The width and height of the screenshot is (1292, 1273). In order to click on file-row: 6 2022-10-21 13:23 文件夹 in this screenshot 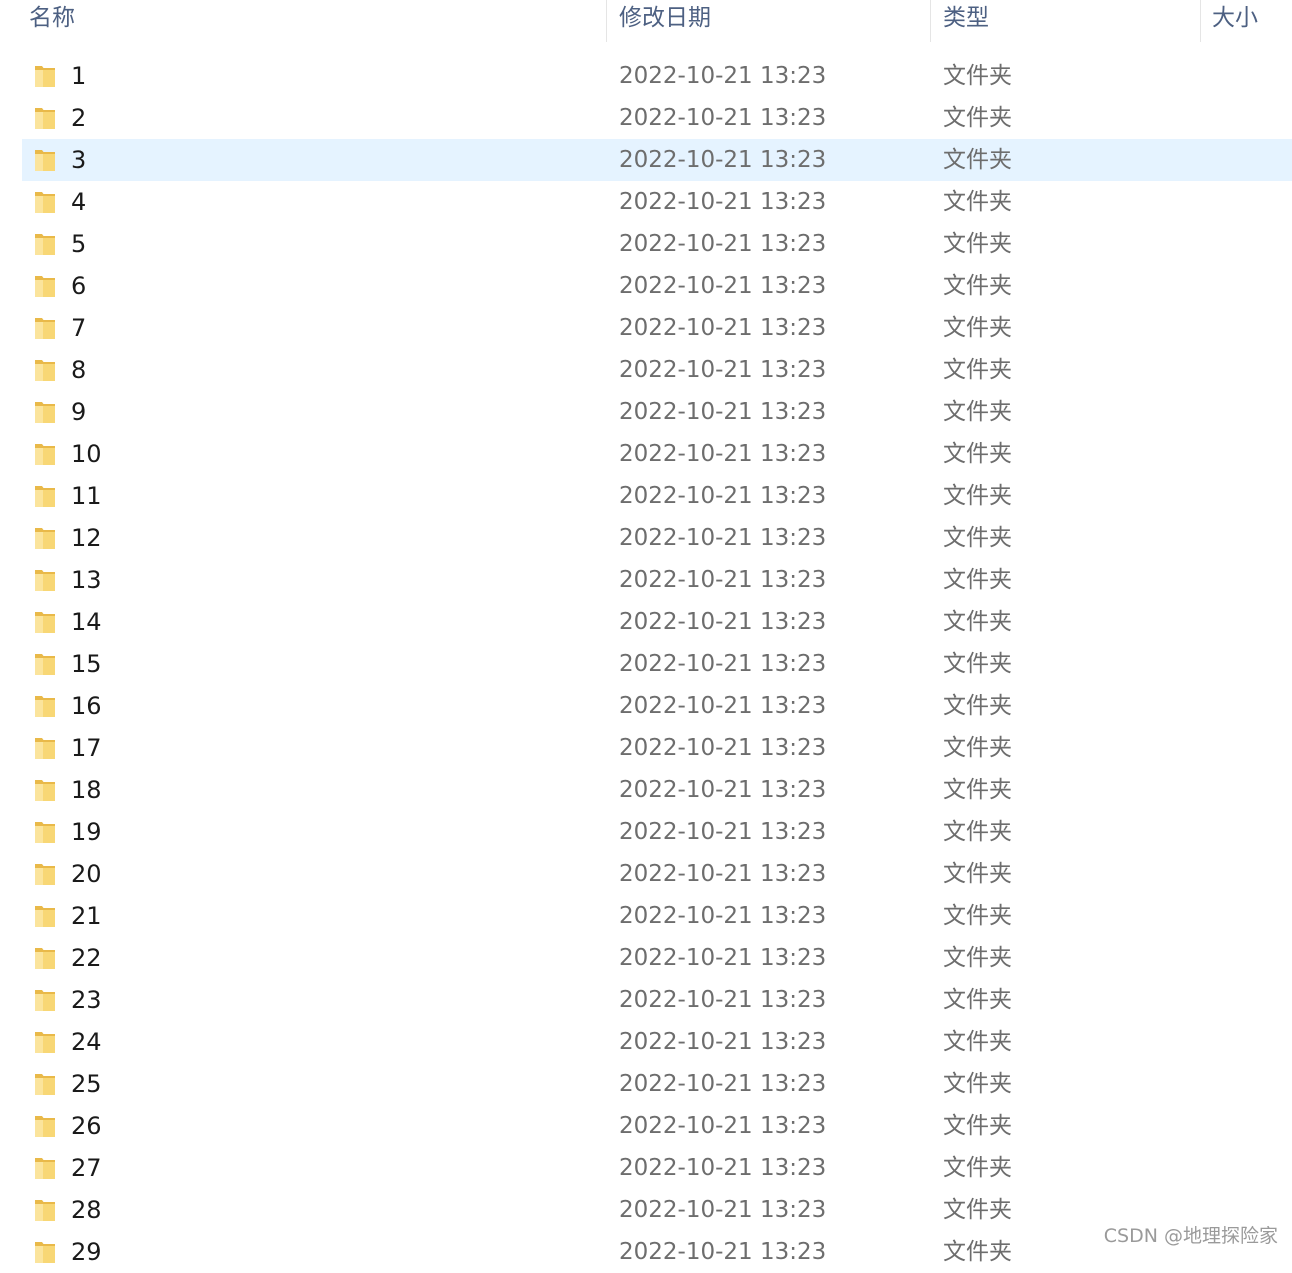, I will do `click(657, 286)`.